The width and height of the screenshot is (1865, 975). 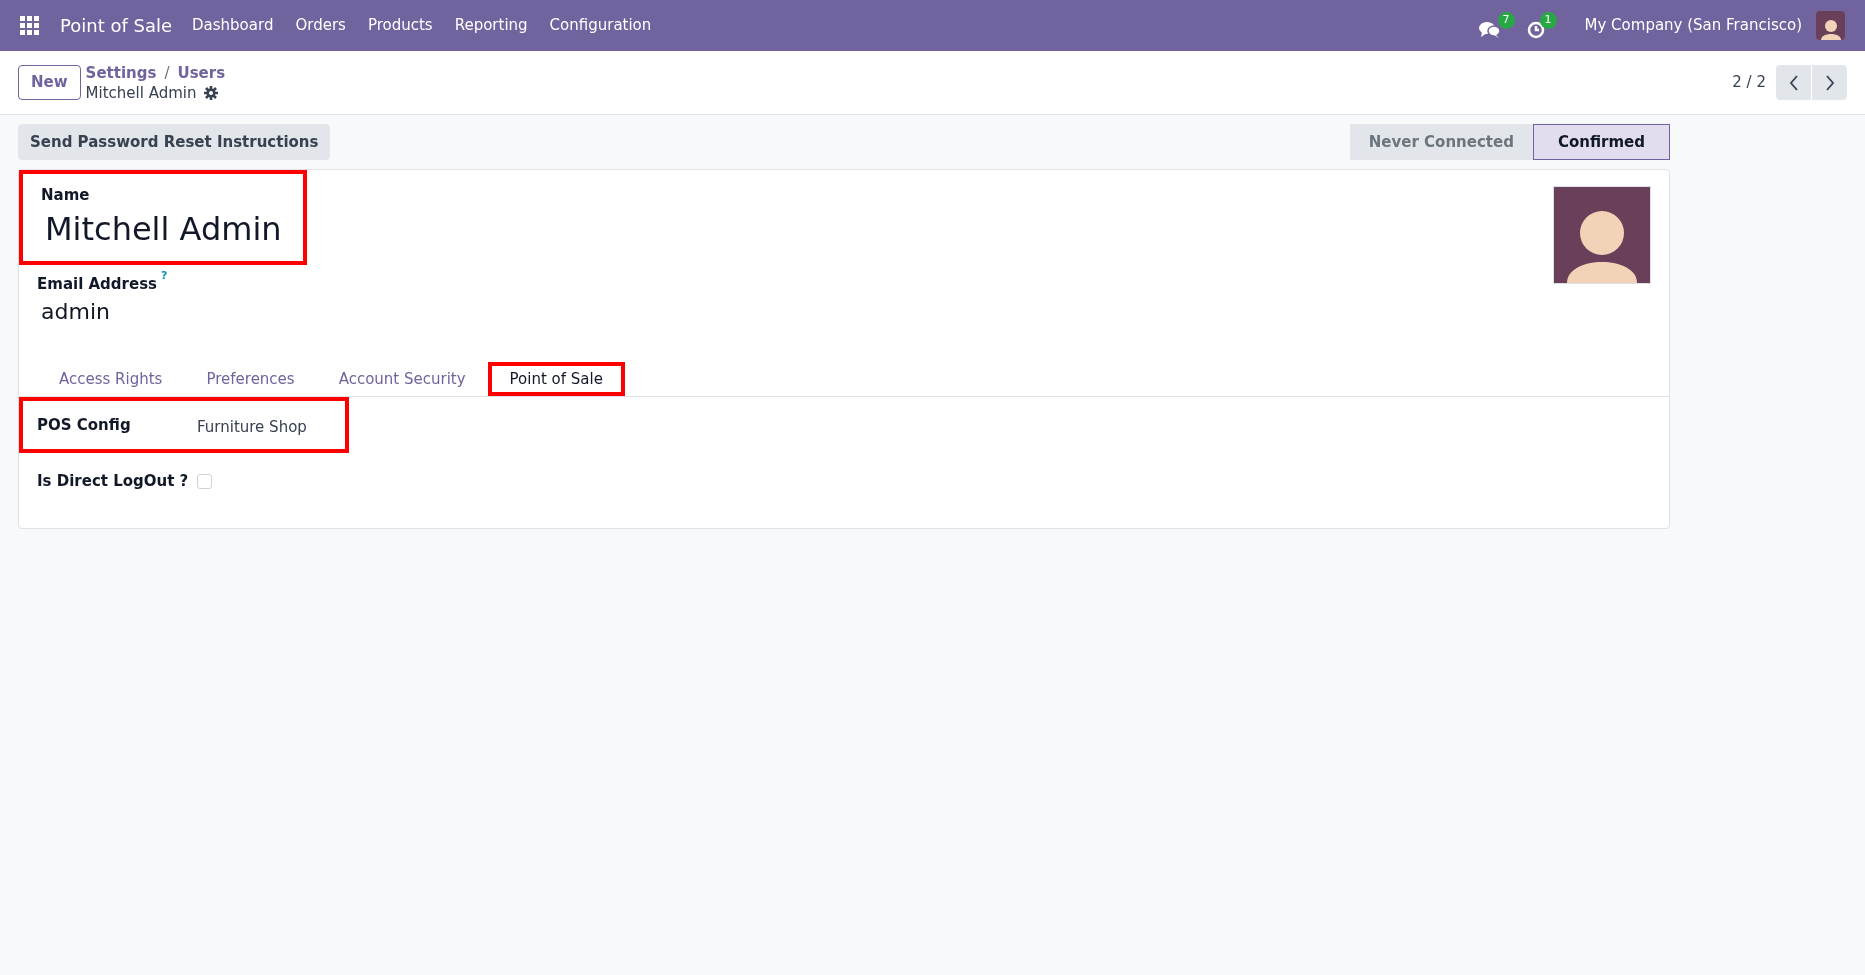 I want to click on settings-icon, so click(x=211, y=92).